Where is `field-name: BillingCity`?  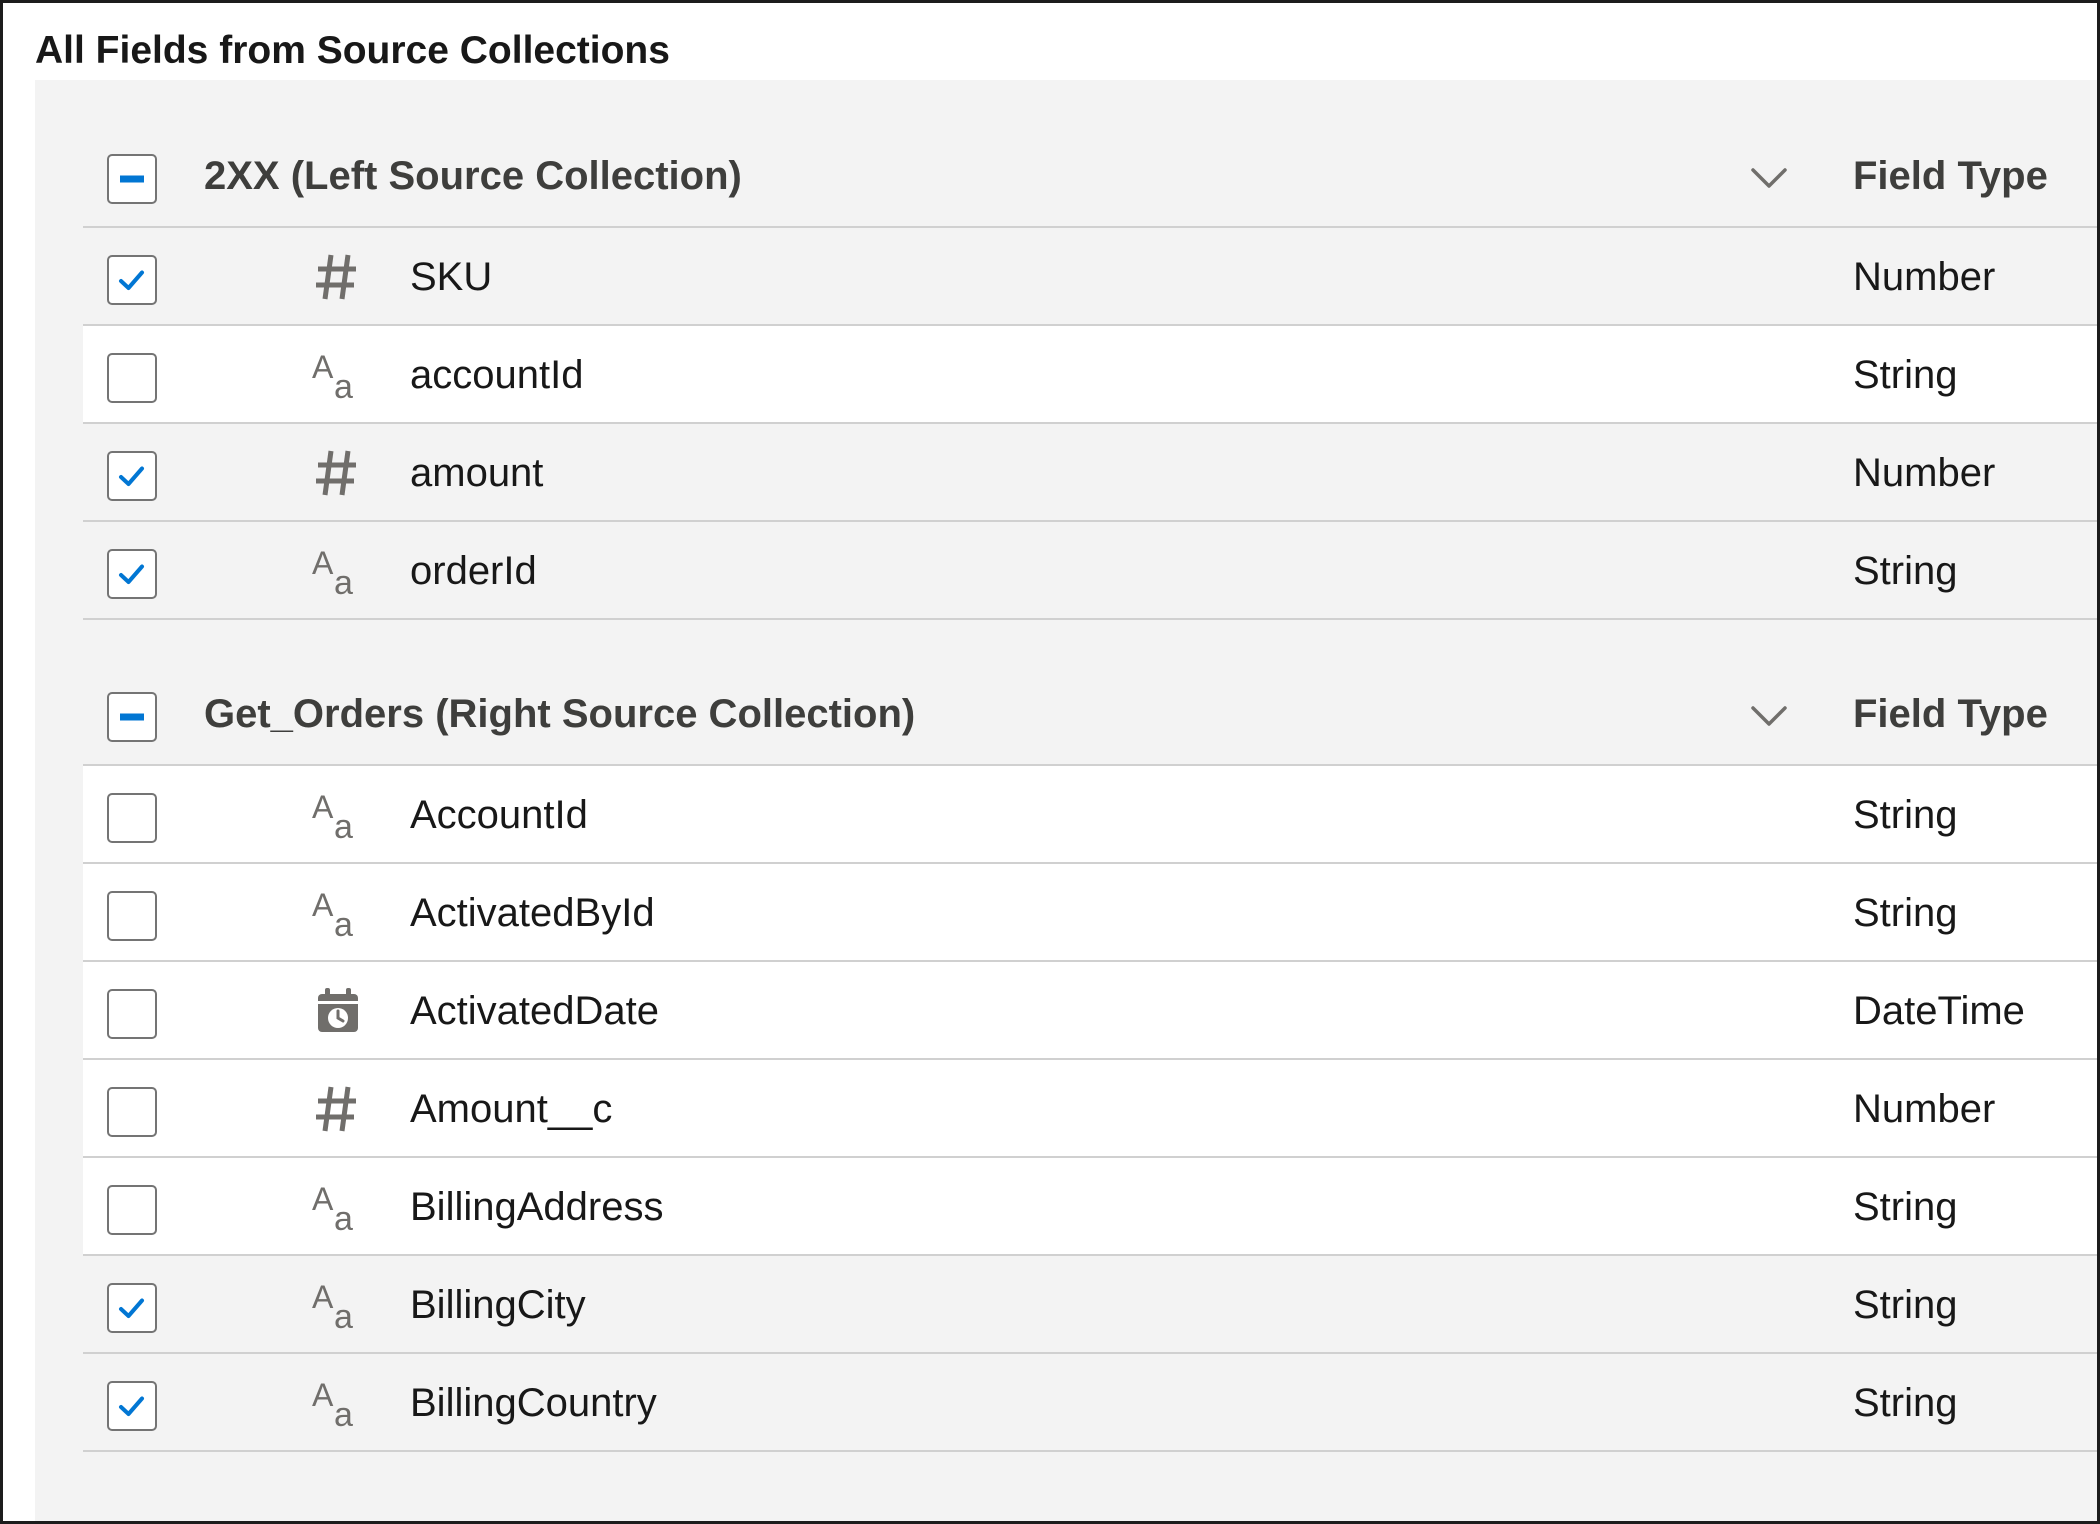 field-name: BillingCity is located at coordinates (498, 1305).